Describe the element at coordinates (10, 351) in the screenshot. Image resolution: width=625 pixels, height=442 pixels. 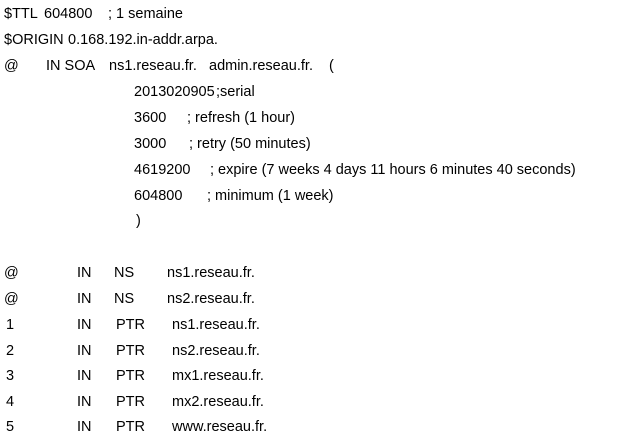
I see `record-owner: 2` at that location.